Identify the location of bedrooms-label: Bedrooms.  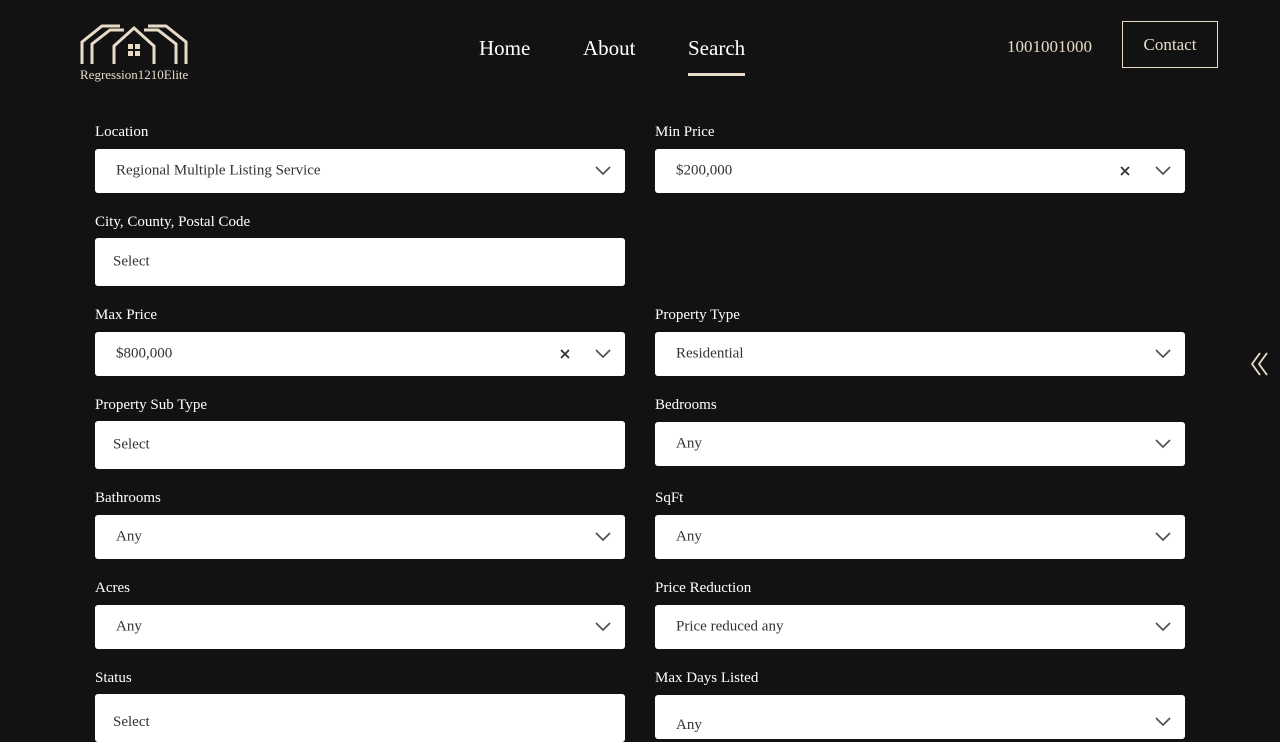
(686, 405).